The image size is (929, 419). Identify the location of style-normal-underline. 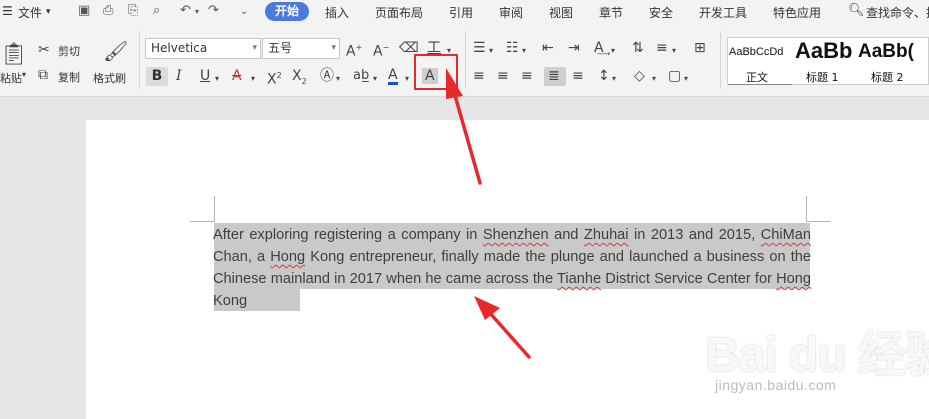
(760, 84).